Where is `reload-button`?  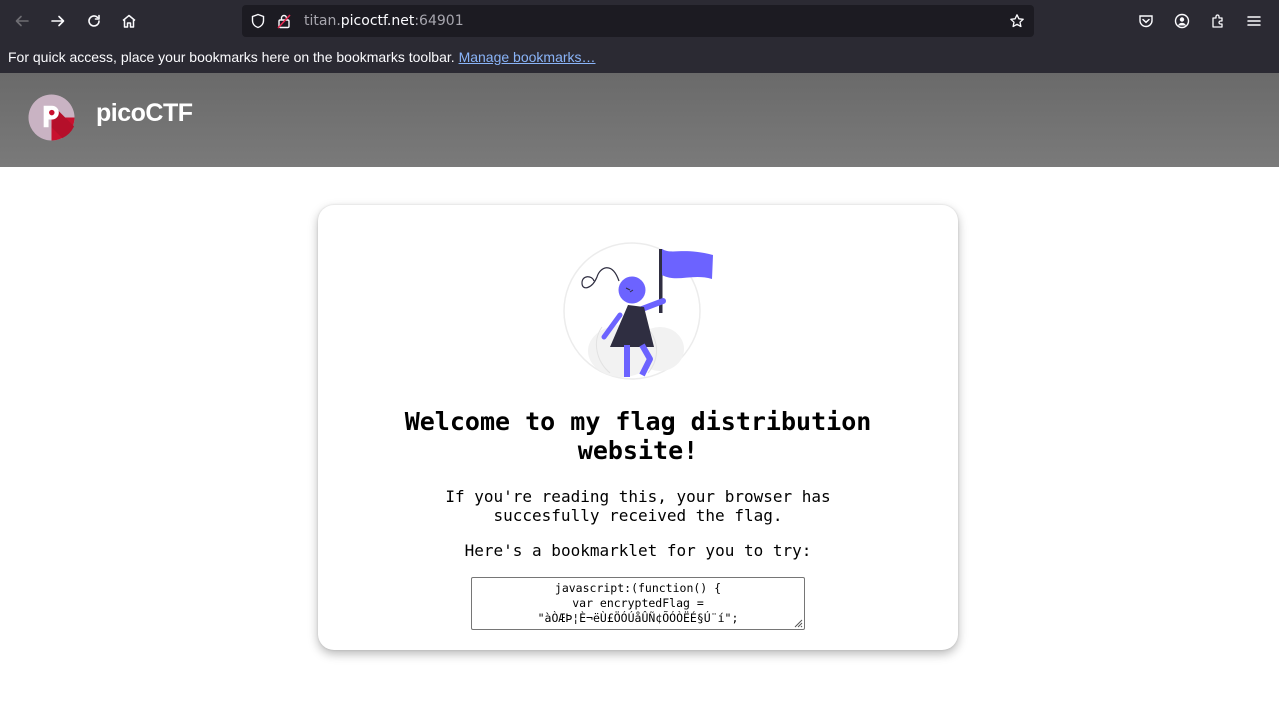 reload-button is located at coordinates (94, 21).